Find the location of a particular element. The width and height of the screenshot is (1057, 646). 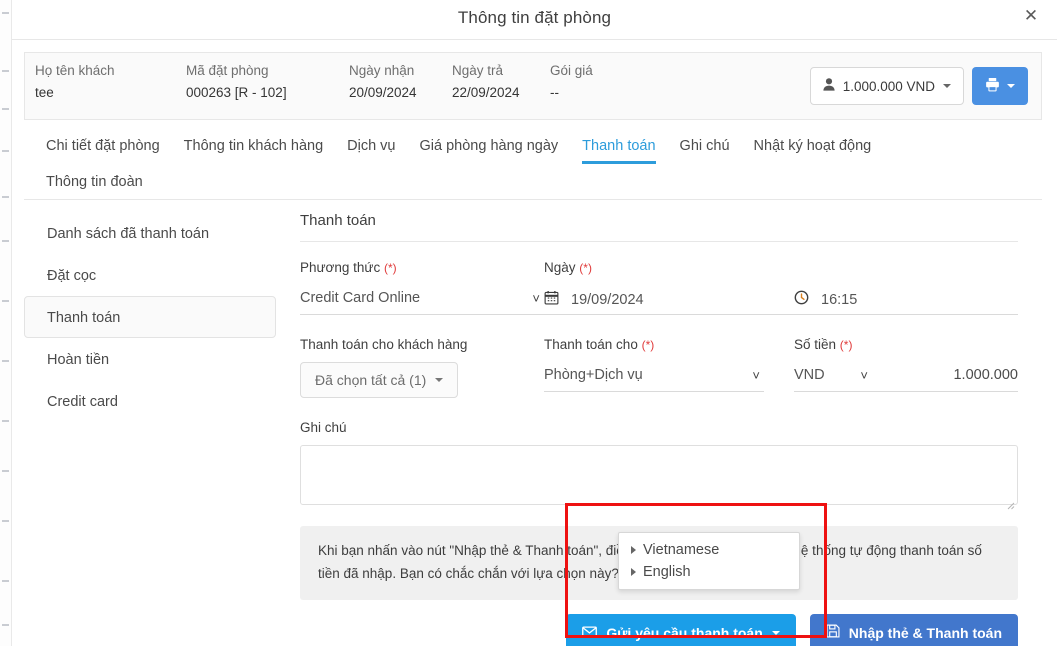

method-select is located at coordinates (422, 300).